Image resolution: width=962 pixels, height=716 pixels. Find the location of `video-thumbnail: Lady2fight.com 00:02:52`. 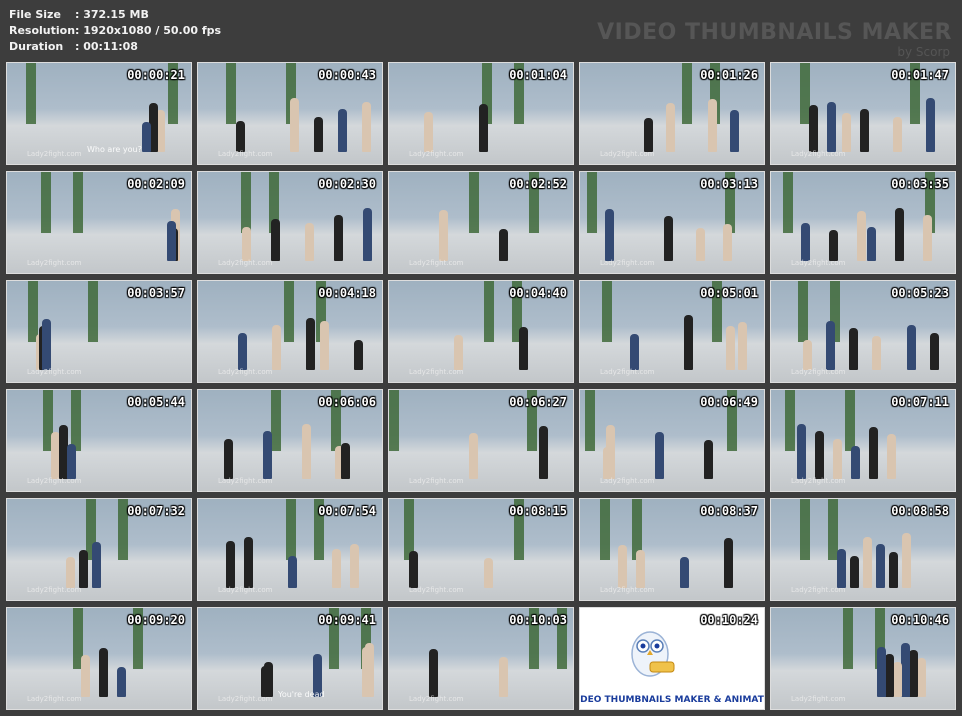

video-thumbnail: Lady2fight.com 00:02:52 is located at coordinates (481, 222).